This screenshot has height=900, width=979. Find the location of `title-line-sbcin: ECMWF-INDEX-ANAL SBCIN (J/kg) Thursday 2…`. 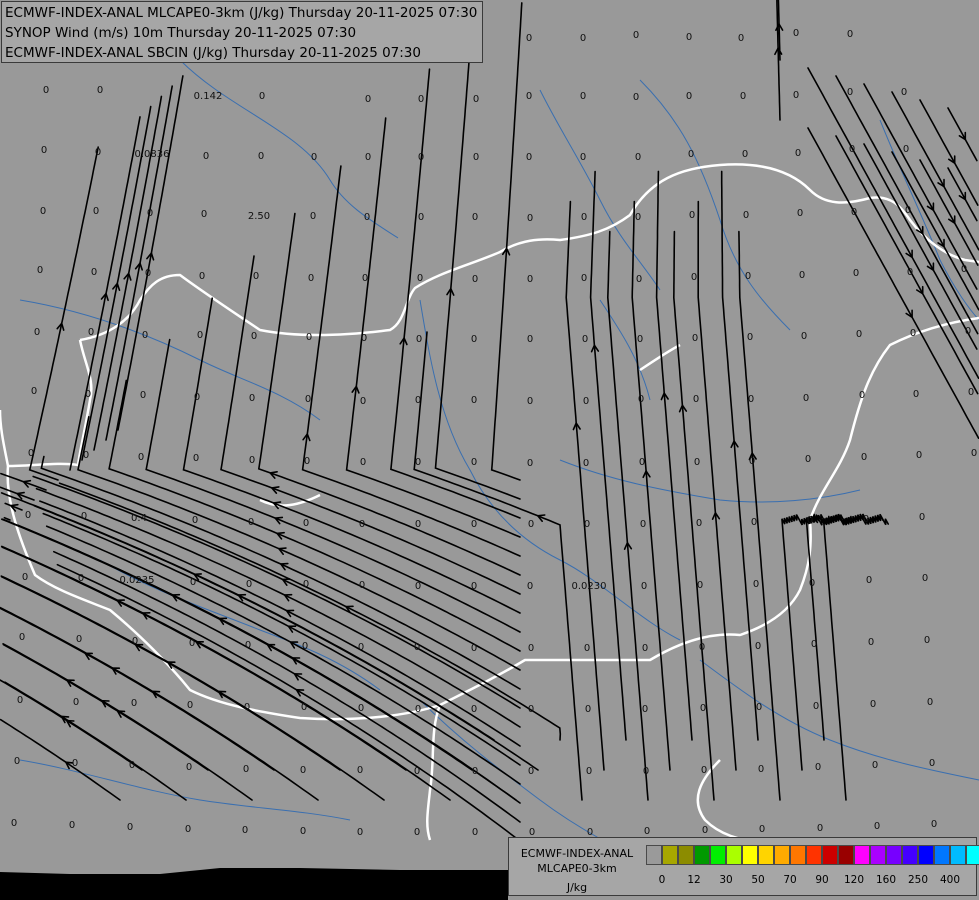

title-line-sbcin: ECMWF-INDEX-ANAL SBCIN (J/kg) Thursday 2… is located at coordinates (213, 53).